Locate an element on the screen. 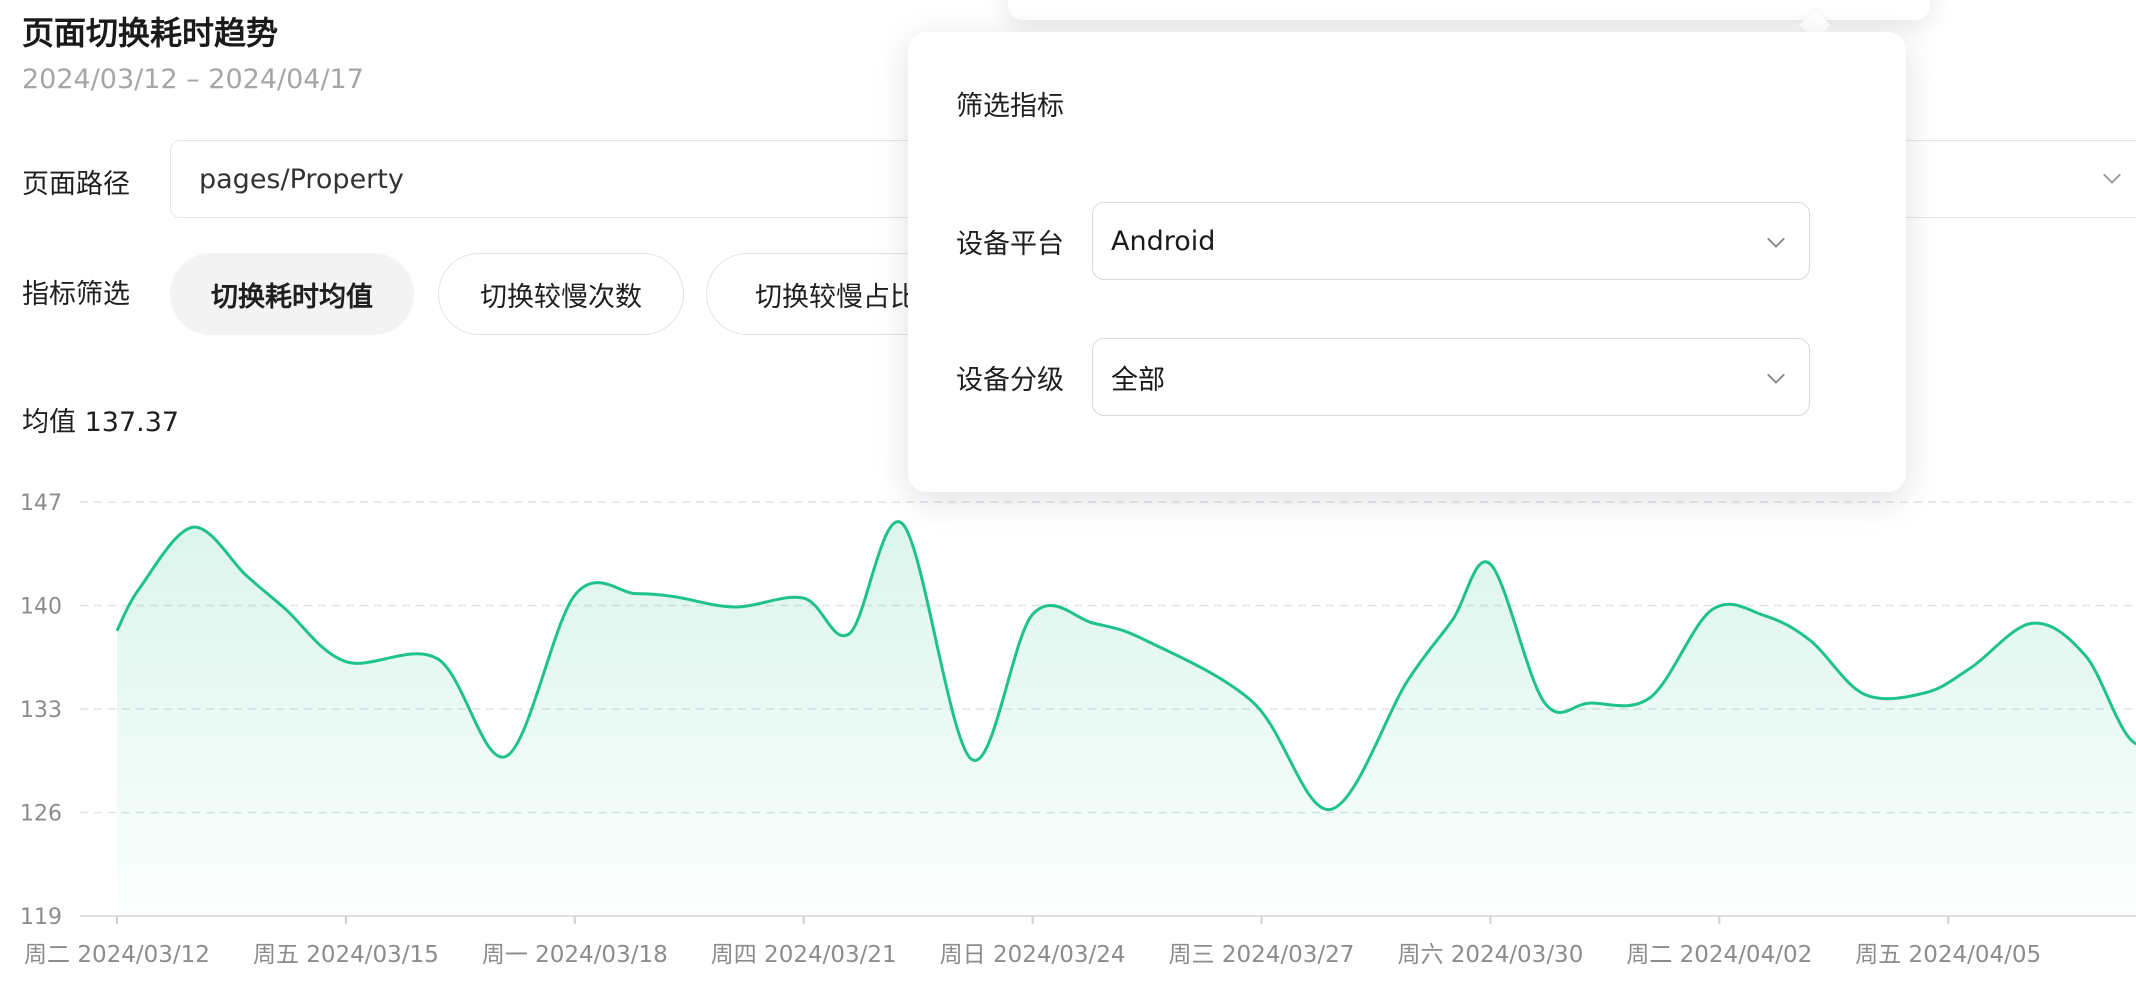 This screenshot has width=2136, height=982. y-tick-label: 147 is located at coordinates (41, 503).